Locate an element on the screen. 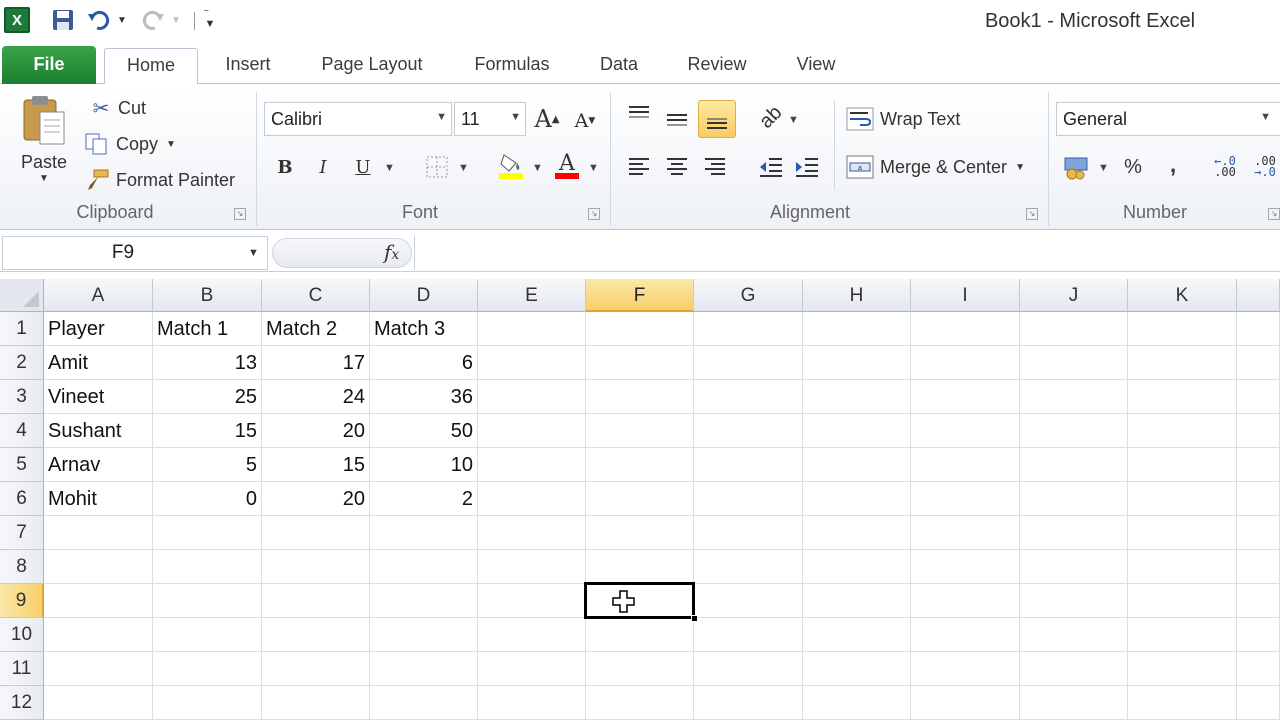  cell-e10 is located at coordinates (532, 635).